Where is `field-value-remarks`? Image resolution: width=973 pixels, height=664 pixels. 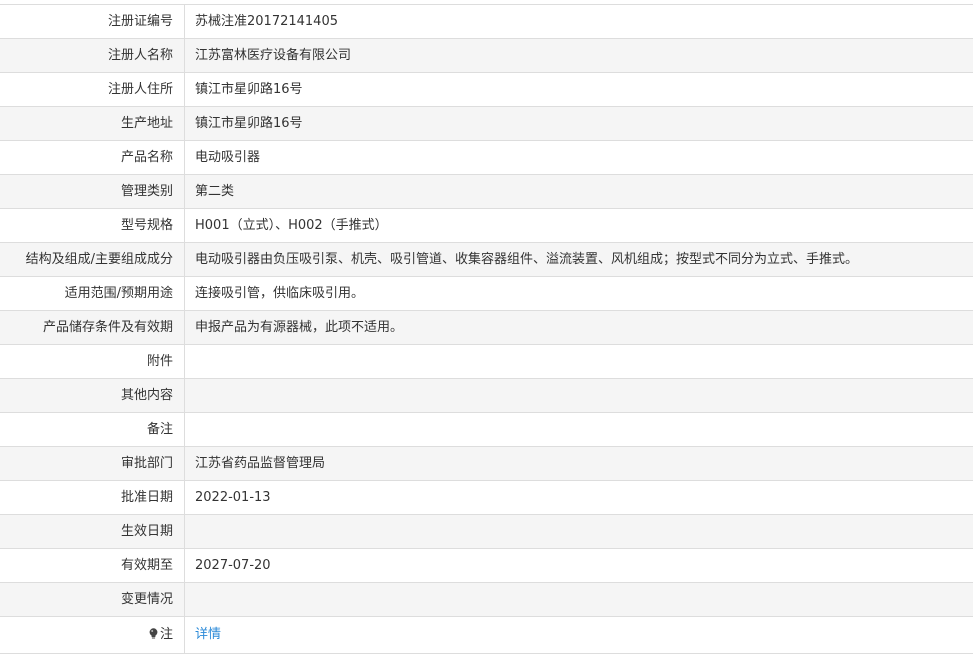
field-value-remarks is located at coordinates (579, 429).